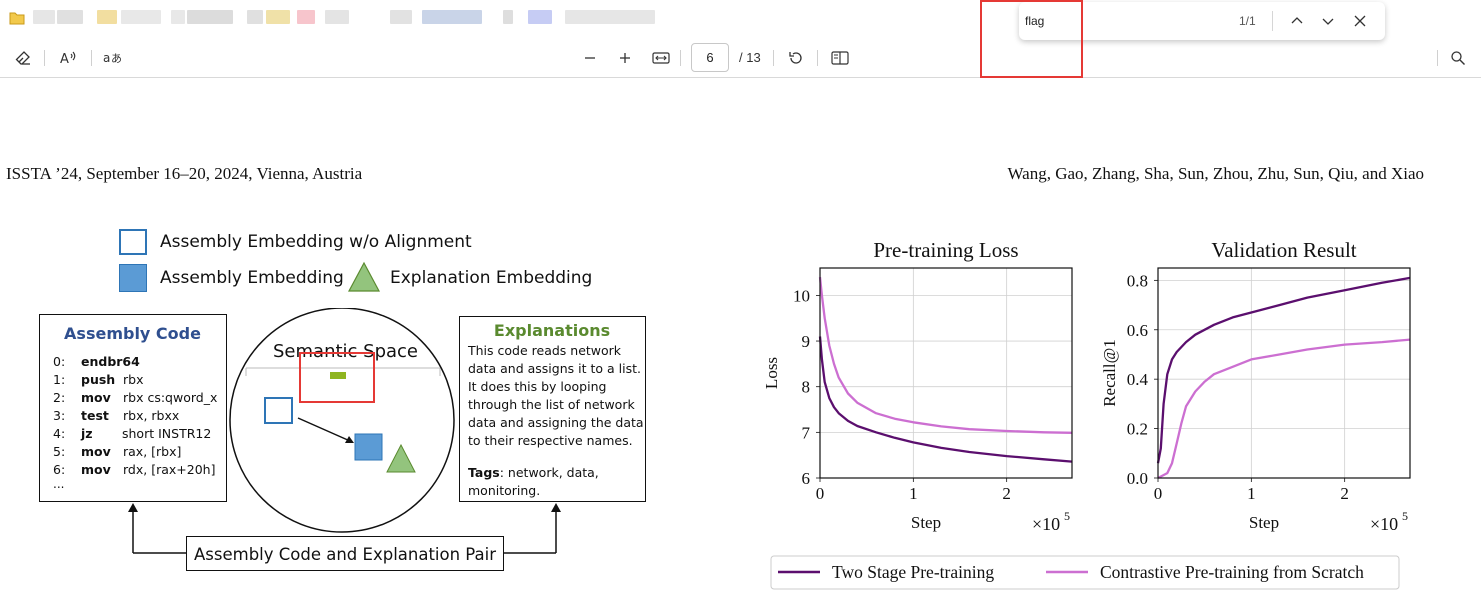 The image size is (1481, 608). Describe the element at coordinates (151, 415) in the screenshot. I see `code-operands: rbx, rbxx` at that location.